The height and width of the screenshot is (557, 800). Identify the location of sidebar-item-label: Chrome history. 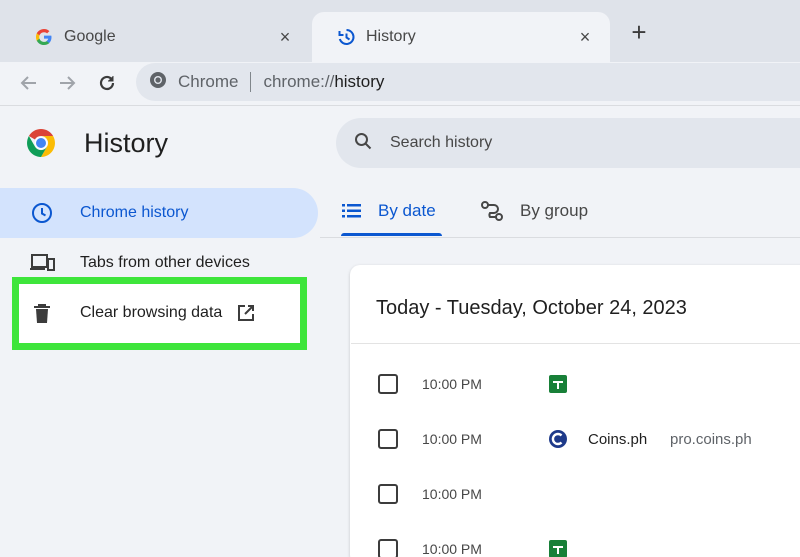
(134, 212).